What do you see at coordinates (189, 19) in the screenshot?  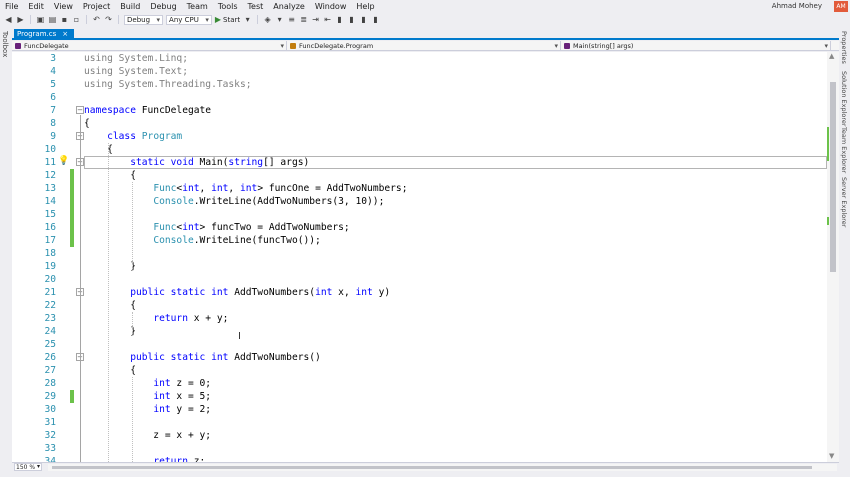 I see `platform-select: Any CPU` at bounding box center [189, 19].